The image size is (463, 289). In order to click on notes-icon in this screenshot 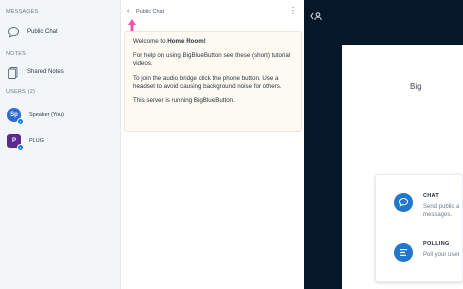, I will do `click(13, 72)`.